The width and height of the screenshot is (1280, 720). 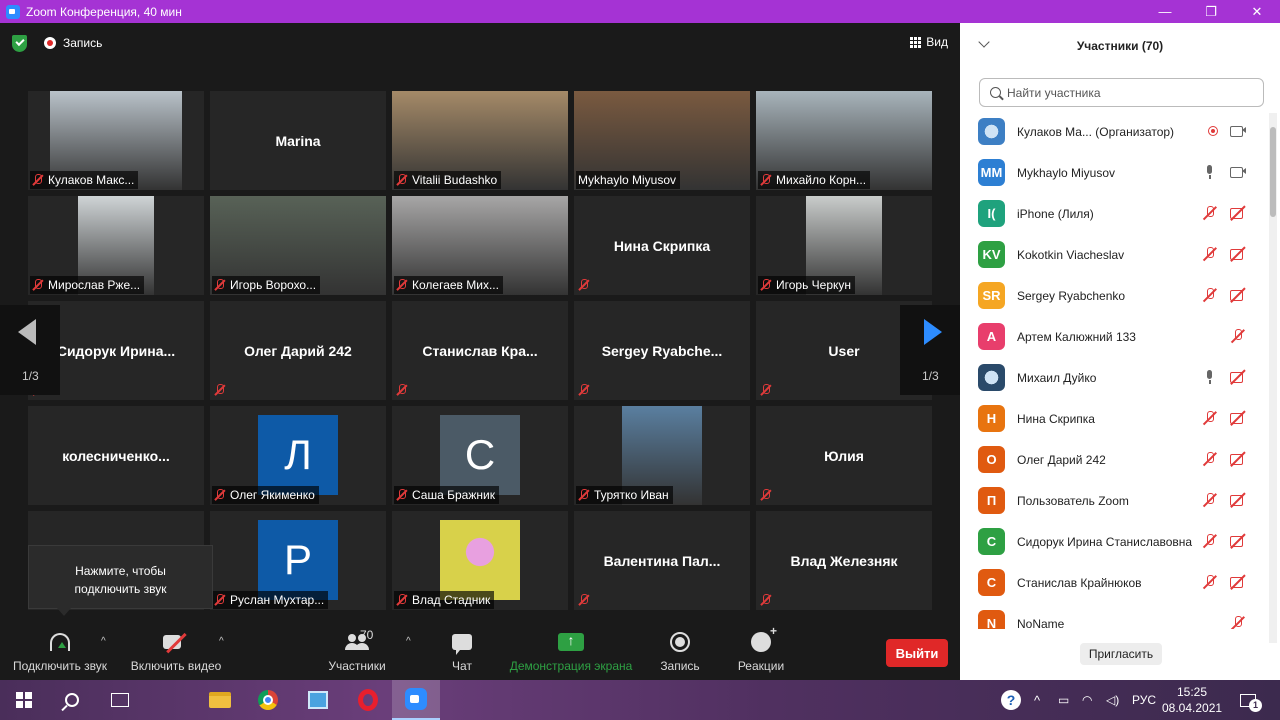 I want to click on zoom-taskbar-button, so click(x=416, y=700).